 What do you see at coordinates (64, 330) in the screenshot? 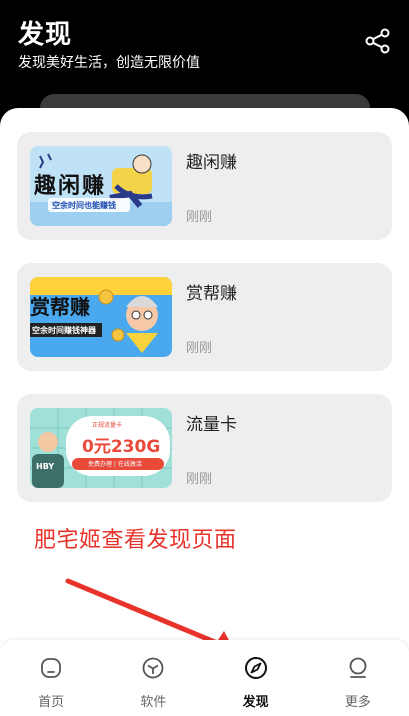
I see `thumb-subtitle: 空余时间赚钱神器` at bounding box center [64, 330].